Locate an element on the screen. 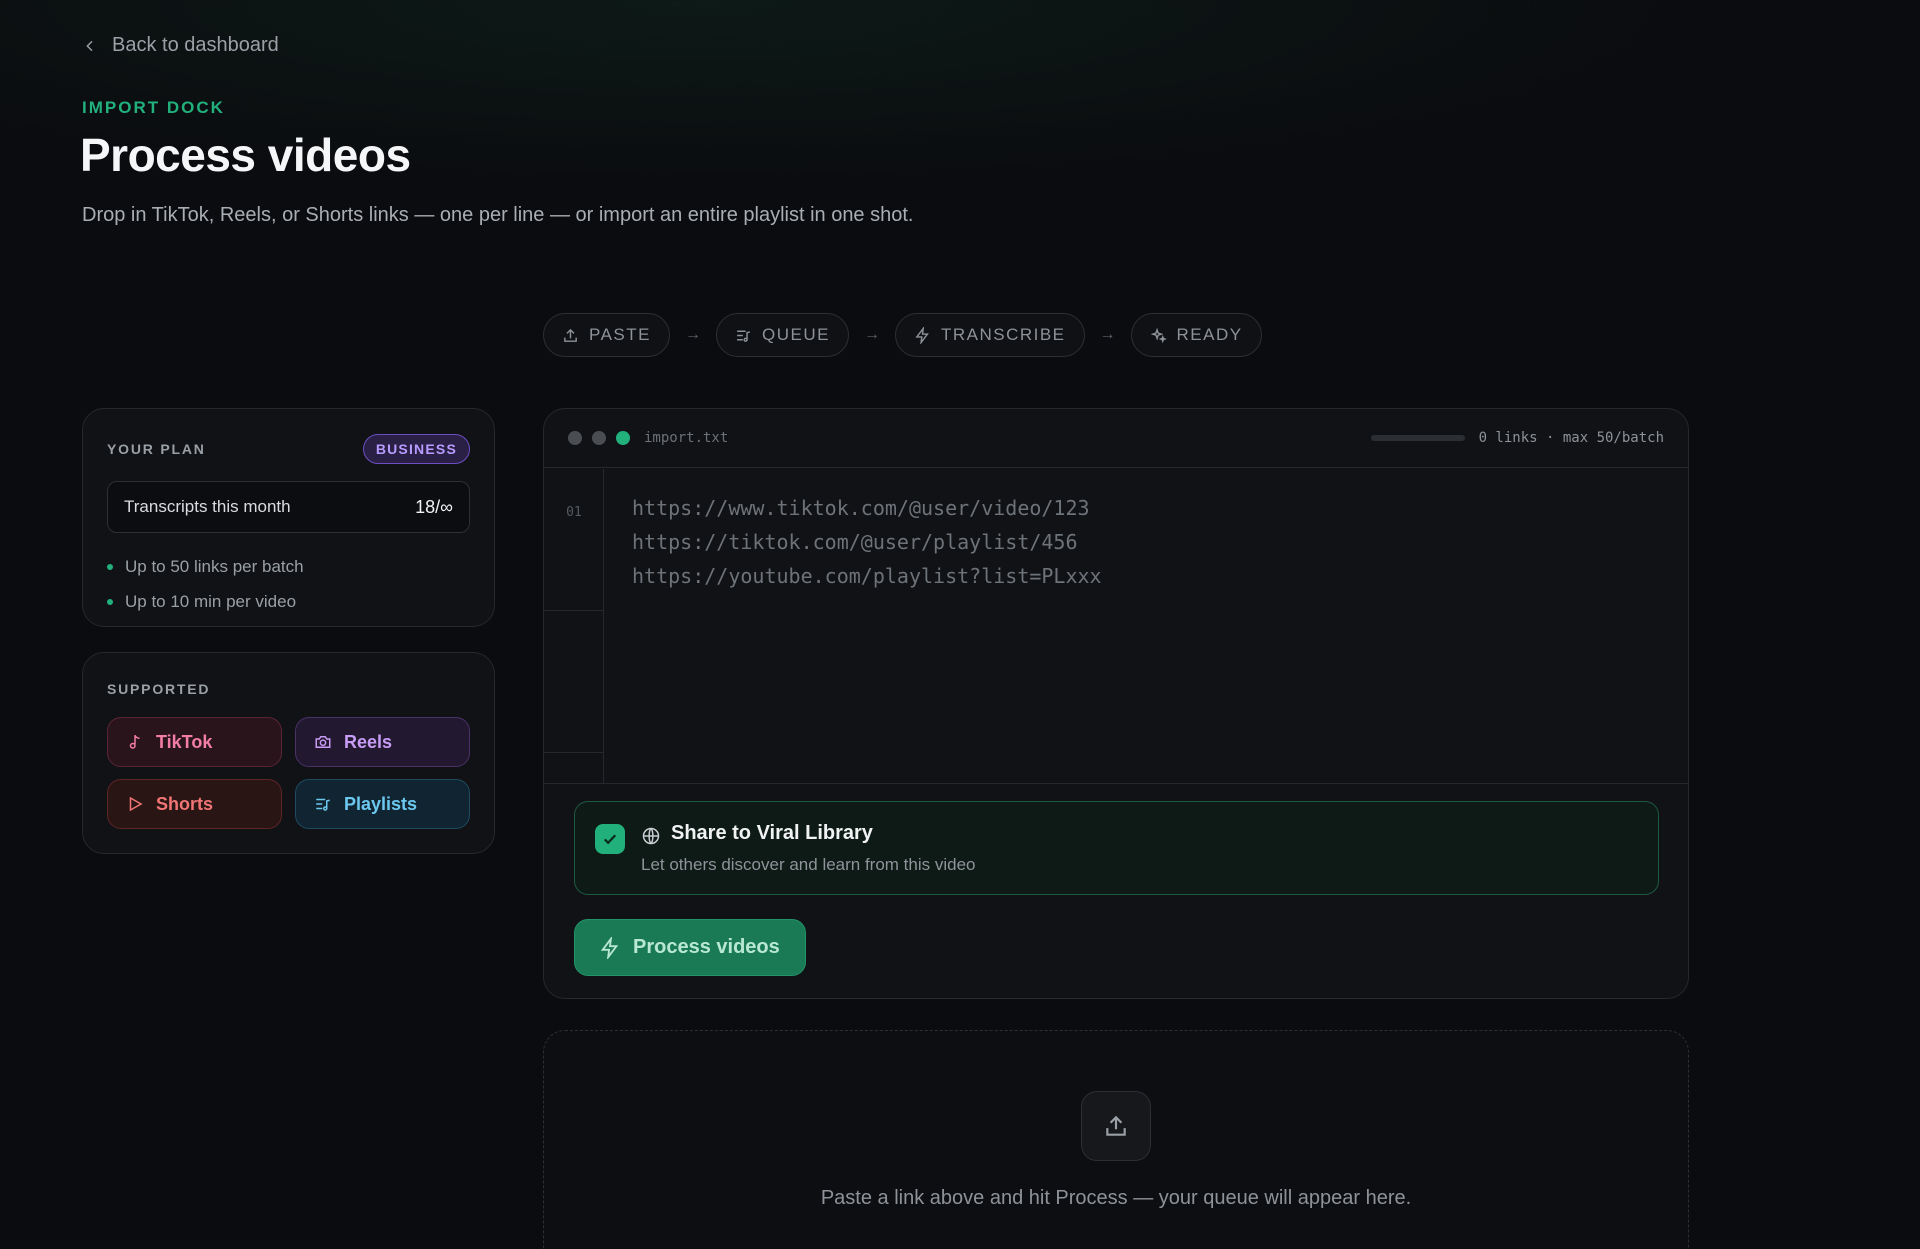 The width and height of the screenshot is (1920, 1249). process-steps: PASTE → QUEUE → TRANSCRIBE → READY is located at coordinates (902, 335).